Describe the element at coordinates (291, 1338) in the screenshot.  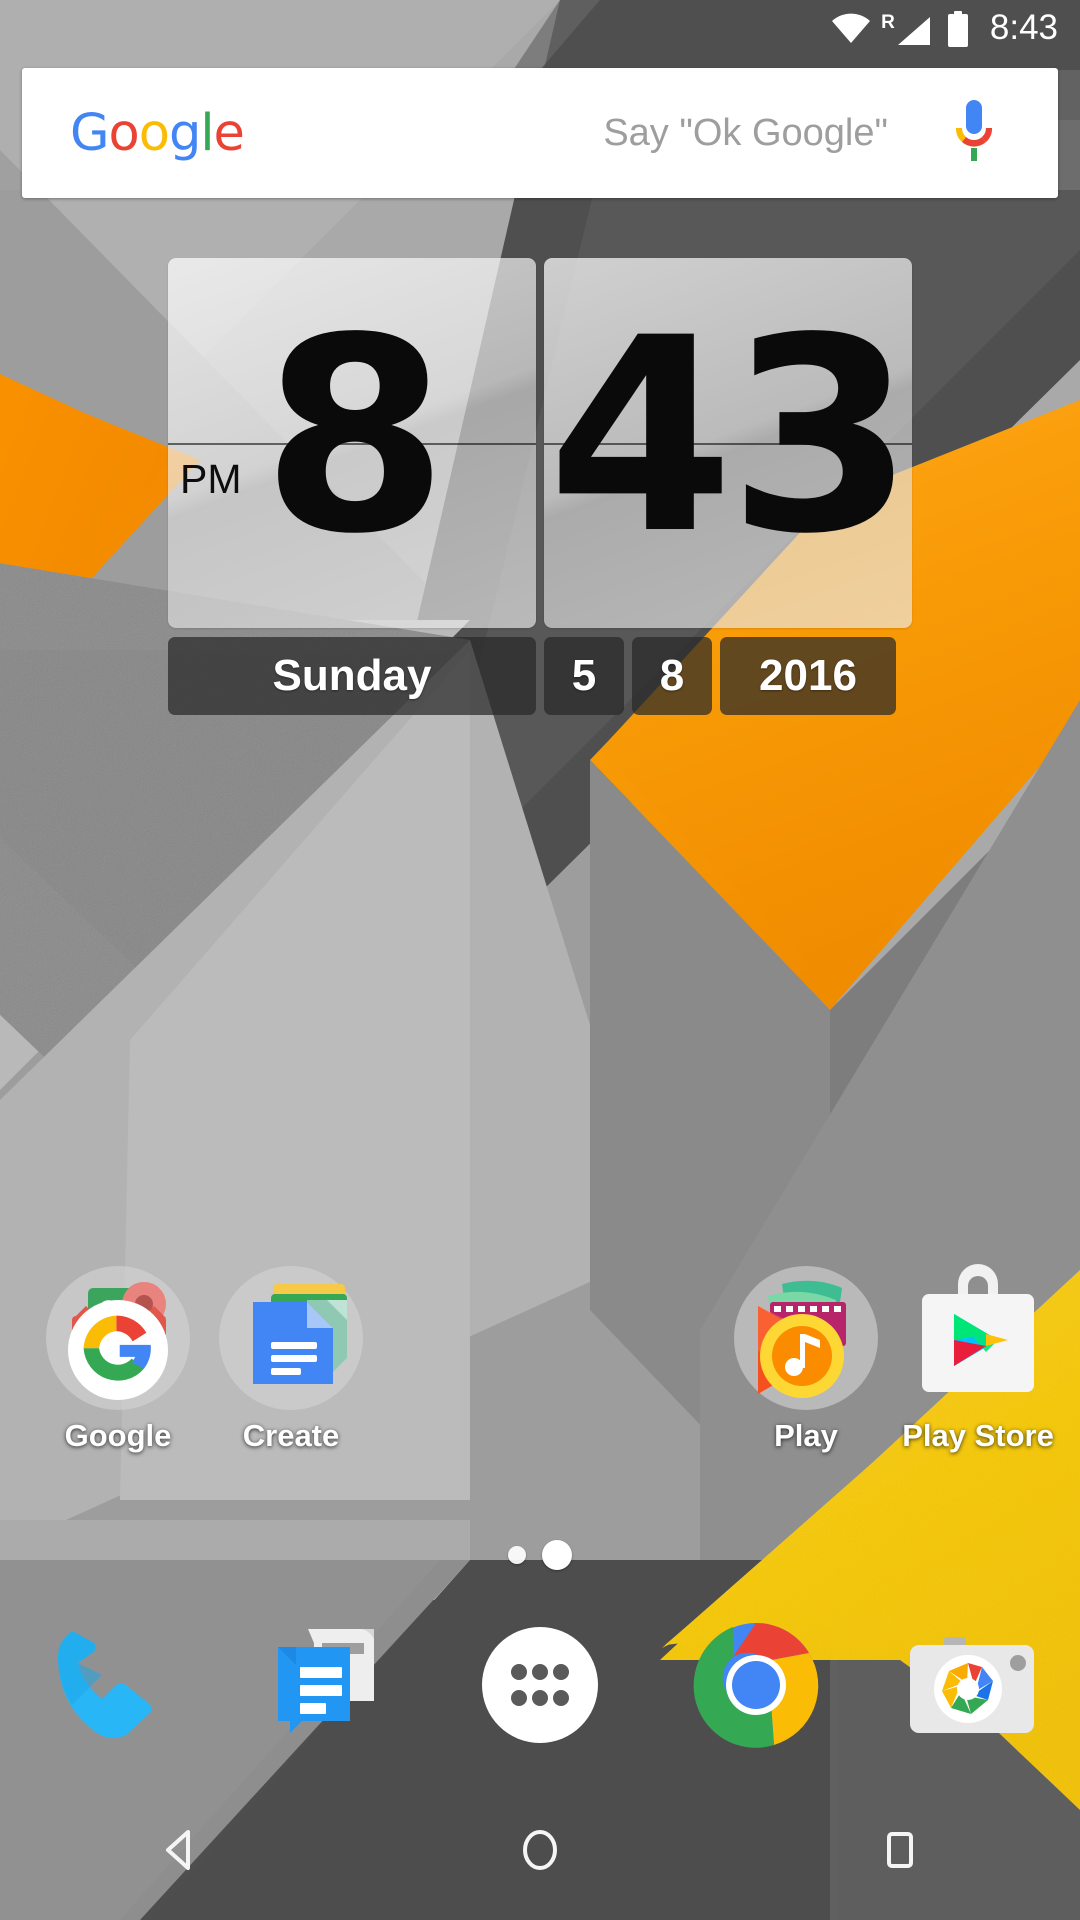
I see `google-docs-folder-icon` at that location.